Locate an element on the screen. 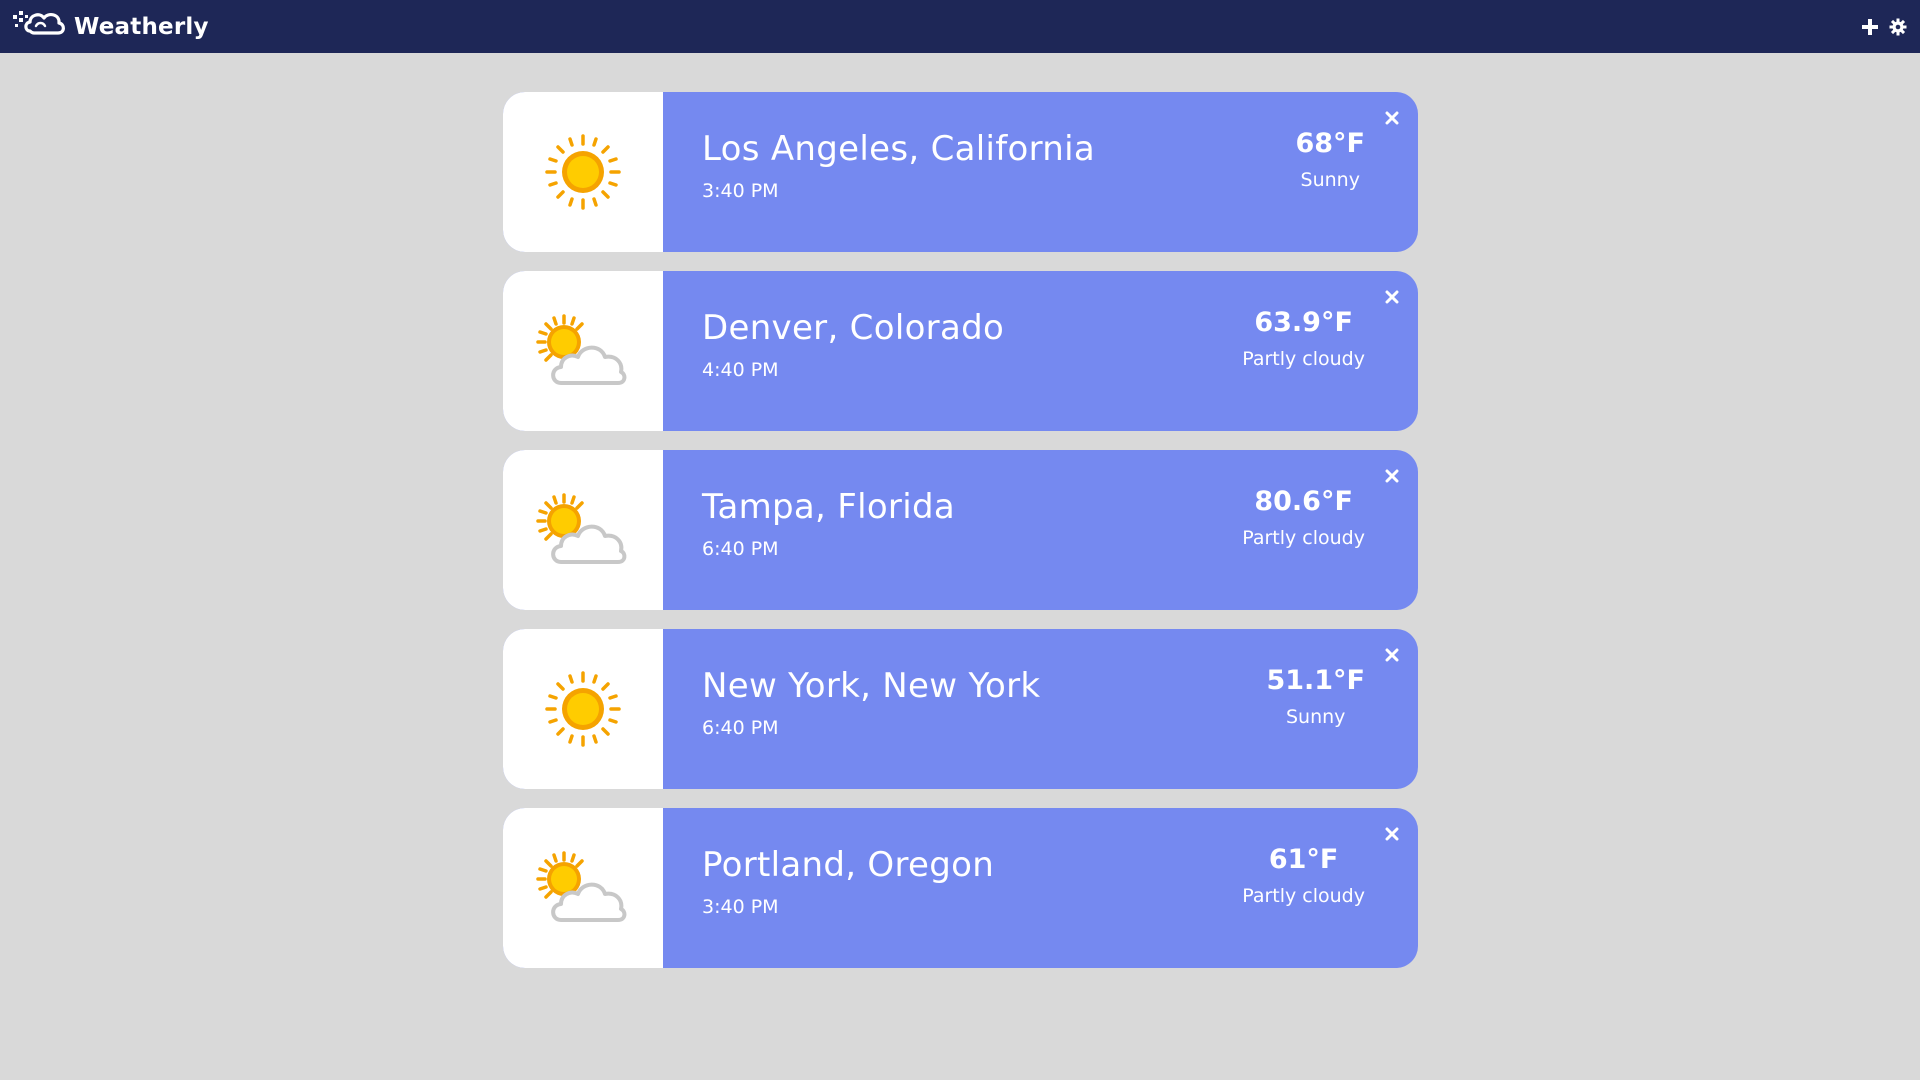 The width and height of the screenshot is (1920, 1080). gear-icon is located at coordinates (1898, 26).